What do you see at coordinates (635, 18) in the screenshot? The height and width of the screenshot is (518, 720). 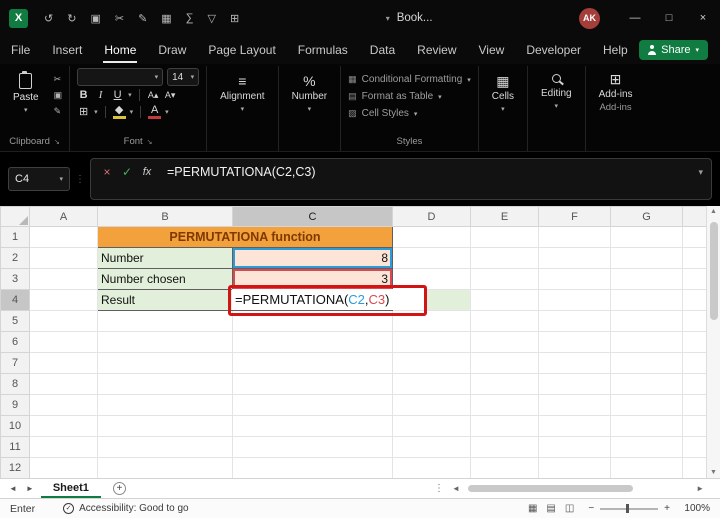 I see `minimize-button: —` at bounding box center [635, 18].